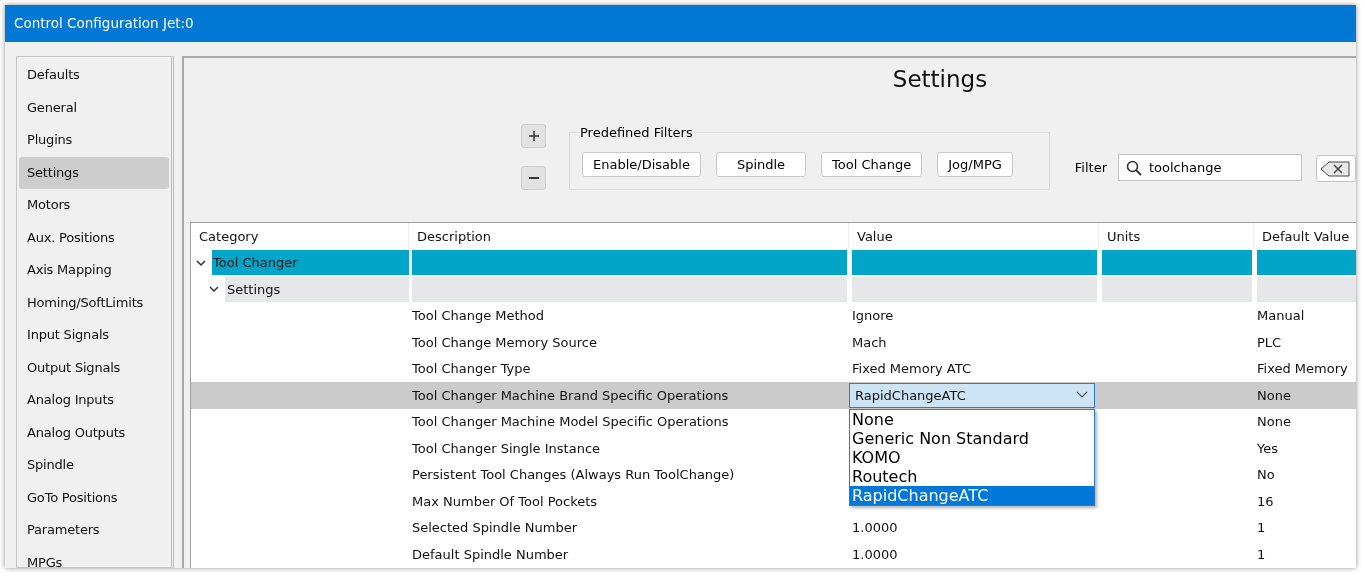 Image resolution: width=1364 pixels, height=576 pixels. Describe the element at coordinates (94, 75) in the screenshot. I see `sidebar-item: Defaults` at that location.